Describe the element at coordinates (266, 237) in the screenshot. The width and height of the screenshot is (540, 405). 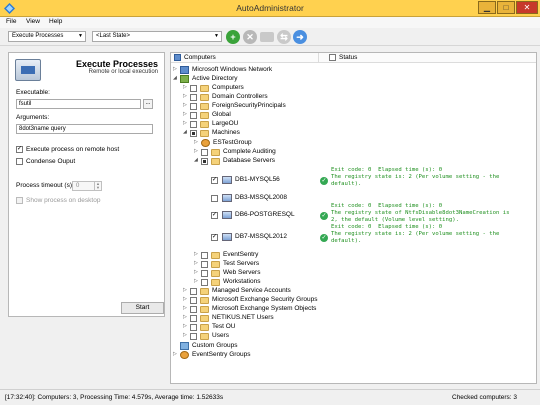
I see `tree-node-db7: ✓ DB7-MSSQL2012` at that location.